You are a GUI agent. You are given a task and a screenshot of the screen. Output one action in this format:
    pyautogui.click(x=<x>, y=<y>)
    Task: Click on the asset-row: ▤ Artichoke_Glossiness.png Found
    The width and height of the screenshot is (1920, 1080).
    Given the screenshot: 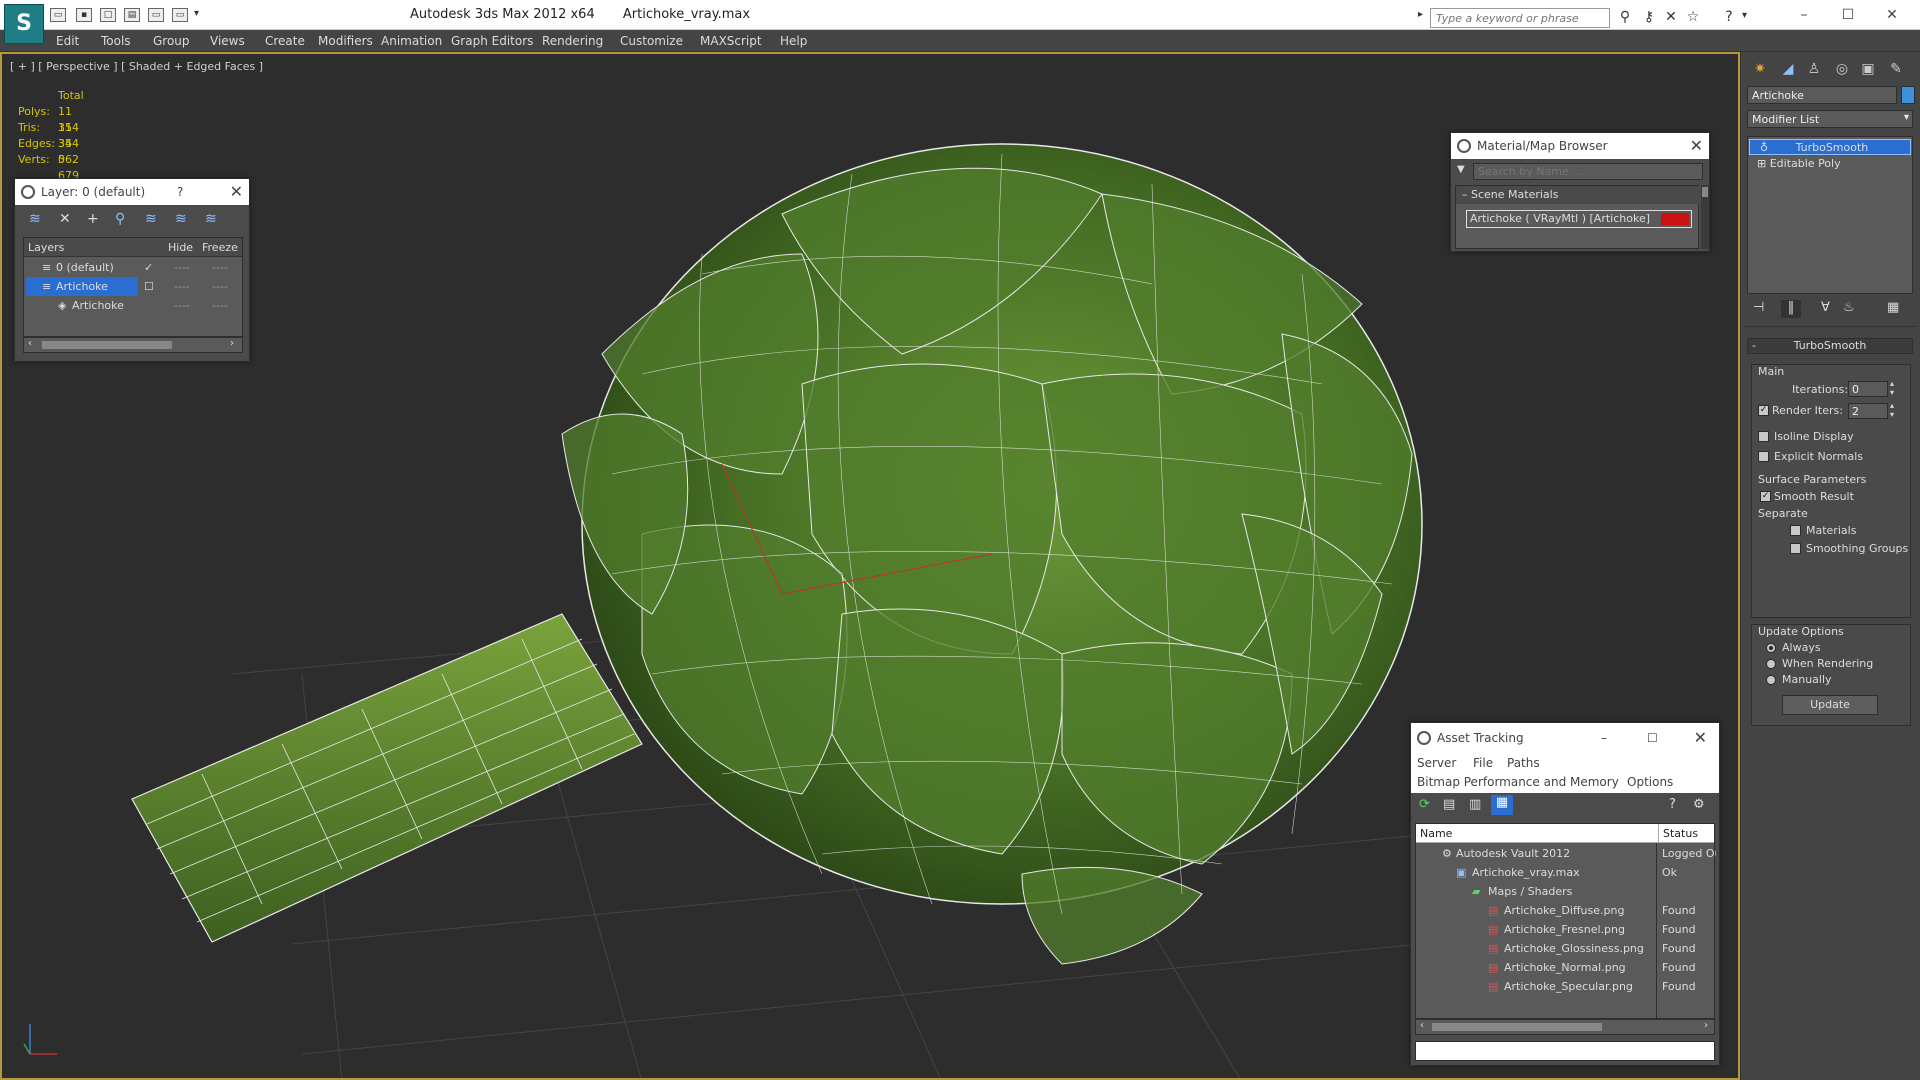 What is the action you would take?
    pyautogui.click(x=1565, y=948)
    